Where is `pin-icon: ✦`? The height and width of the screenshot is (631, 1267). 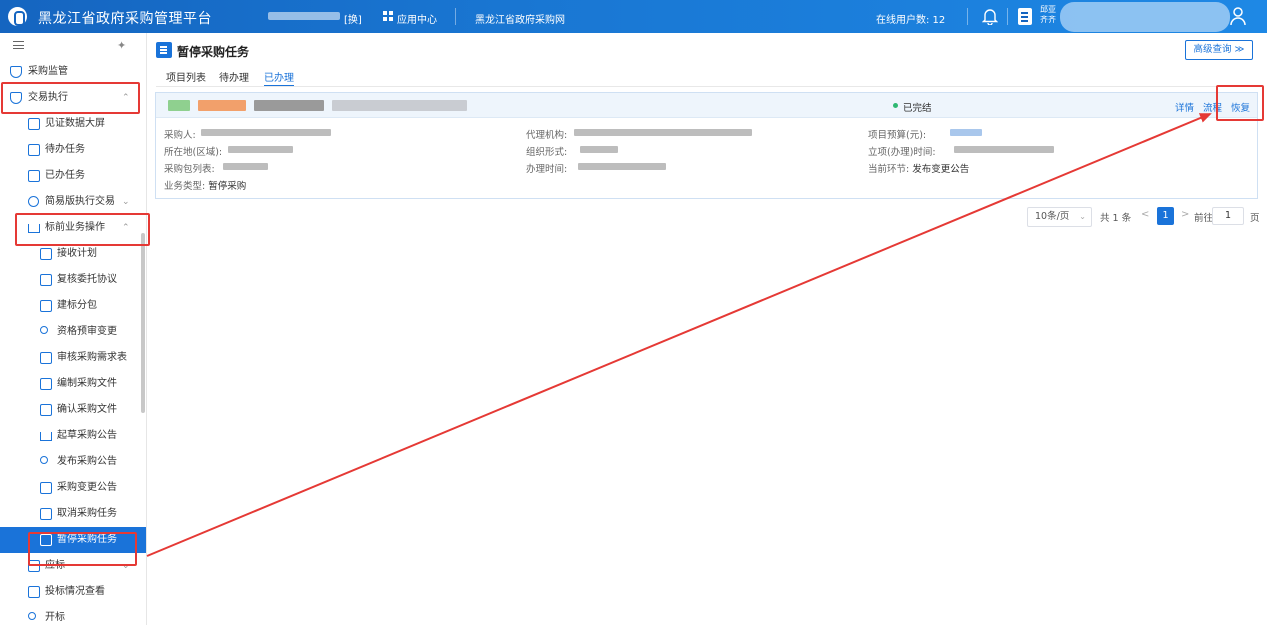 pin-icon: ✦ is located at coordinates (121, 45).